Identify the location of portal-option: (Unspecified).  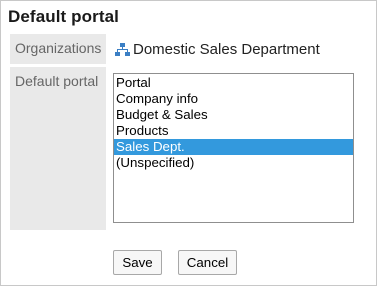
(233, 163).